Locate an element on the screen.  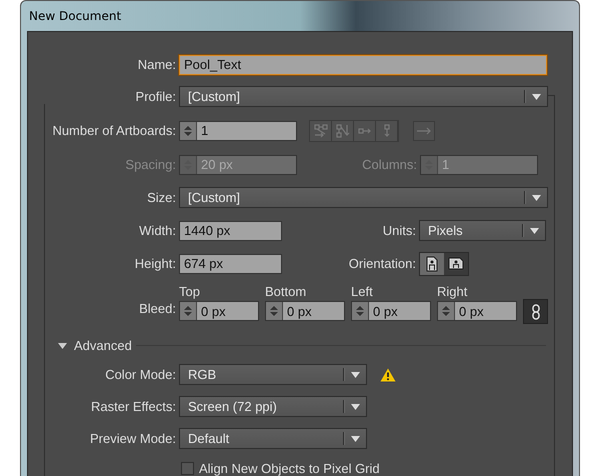
checkbox-label: Align New Objects to Pixel Grid is located at coordinates (289, 468).